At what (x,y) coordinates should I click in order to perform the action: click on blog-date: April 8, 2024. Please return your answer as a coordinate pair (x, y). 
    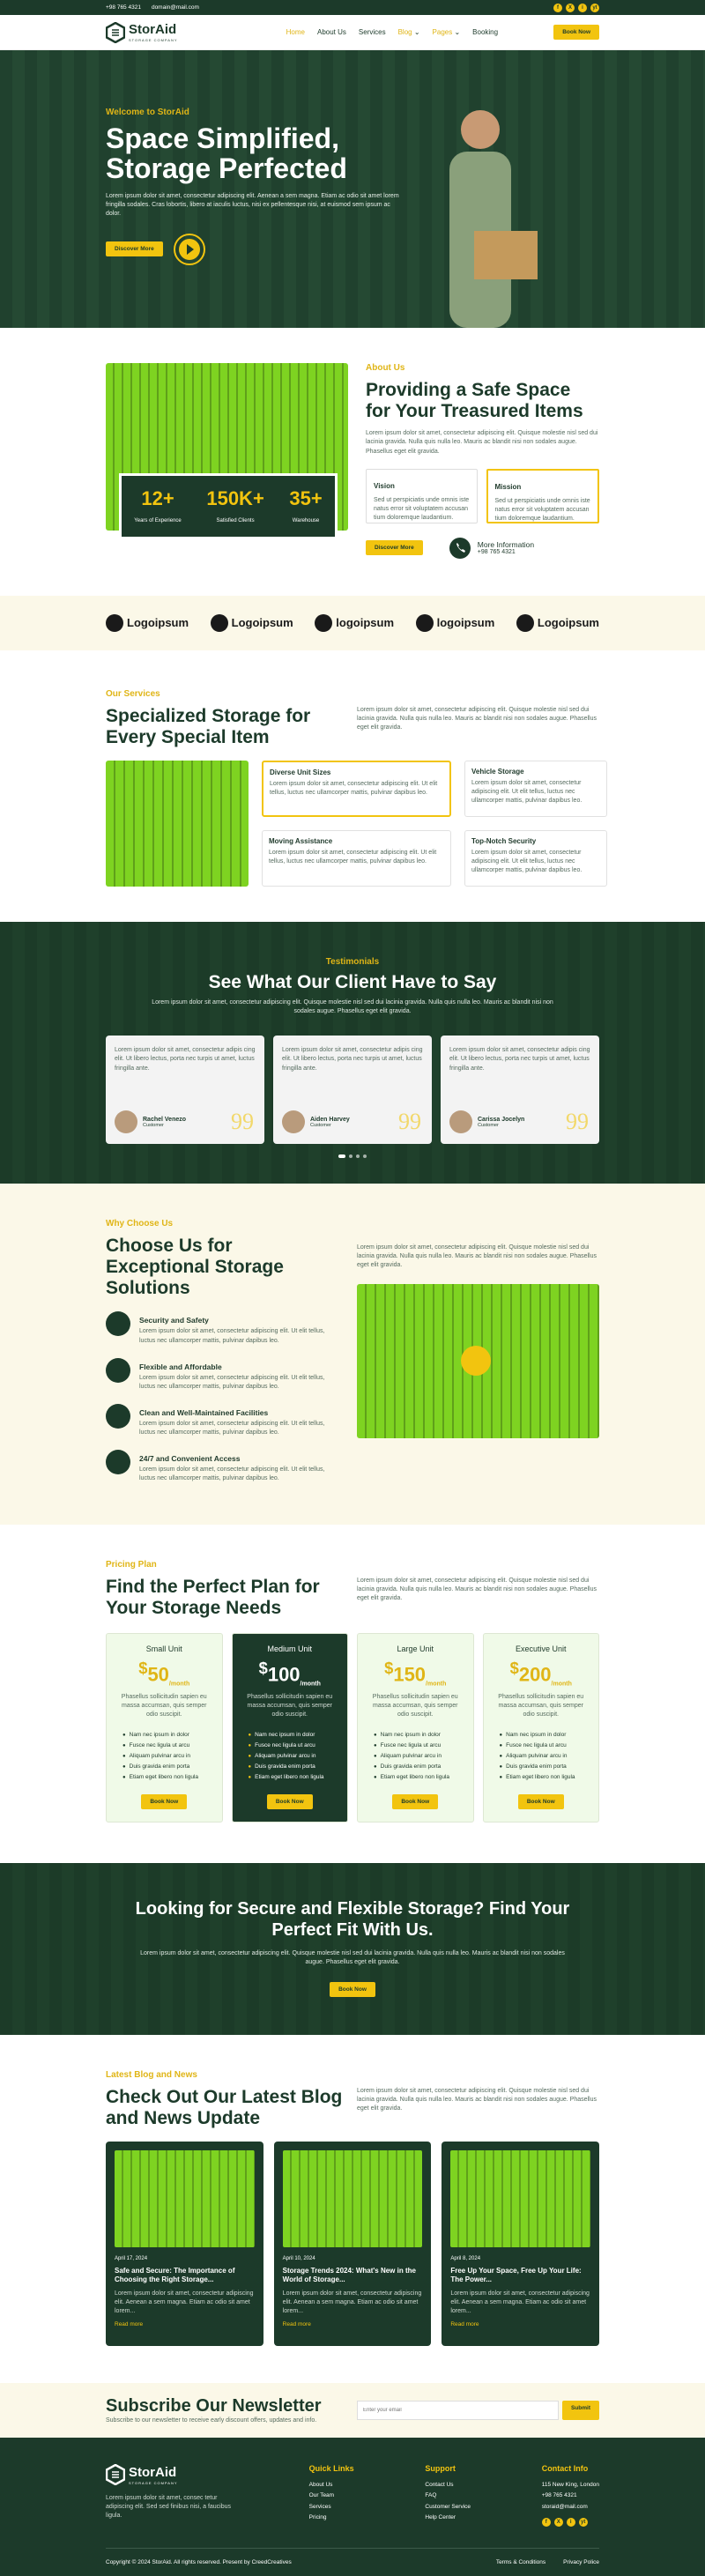
    Looking at the image, I should click on (465, 2259).